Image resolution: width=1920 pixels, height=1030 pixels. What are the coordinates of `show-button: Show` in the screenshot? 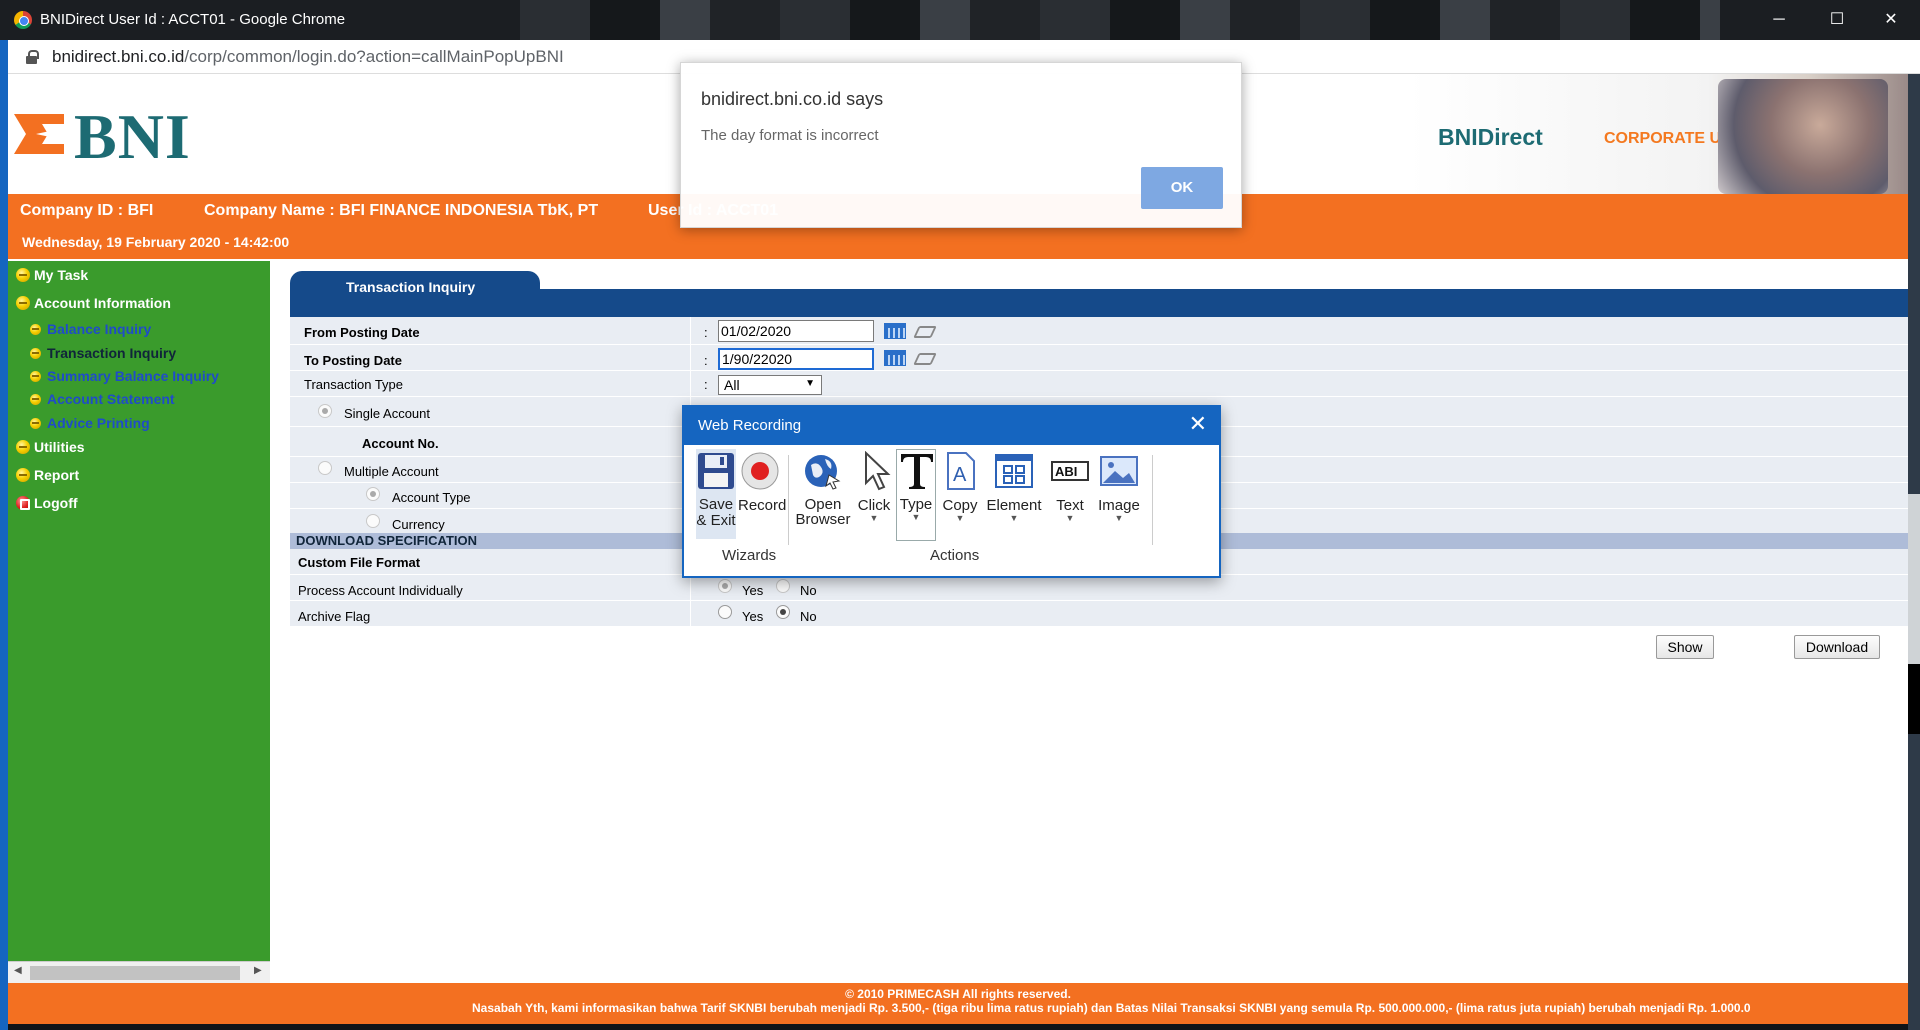 It's located at (1685, 647).